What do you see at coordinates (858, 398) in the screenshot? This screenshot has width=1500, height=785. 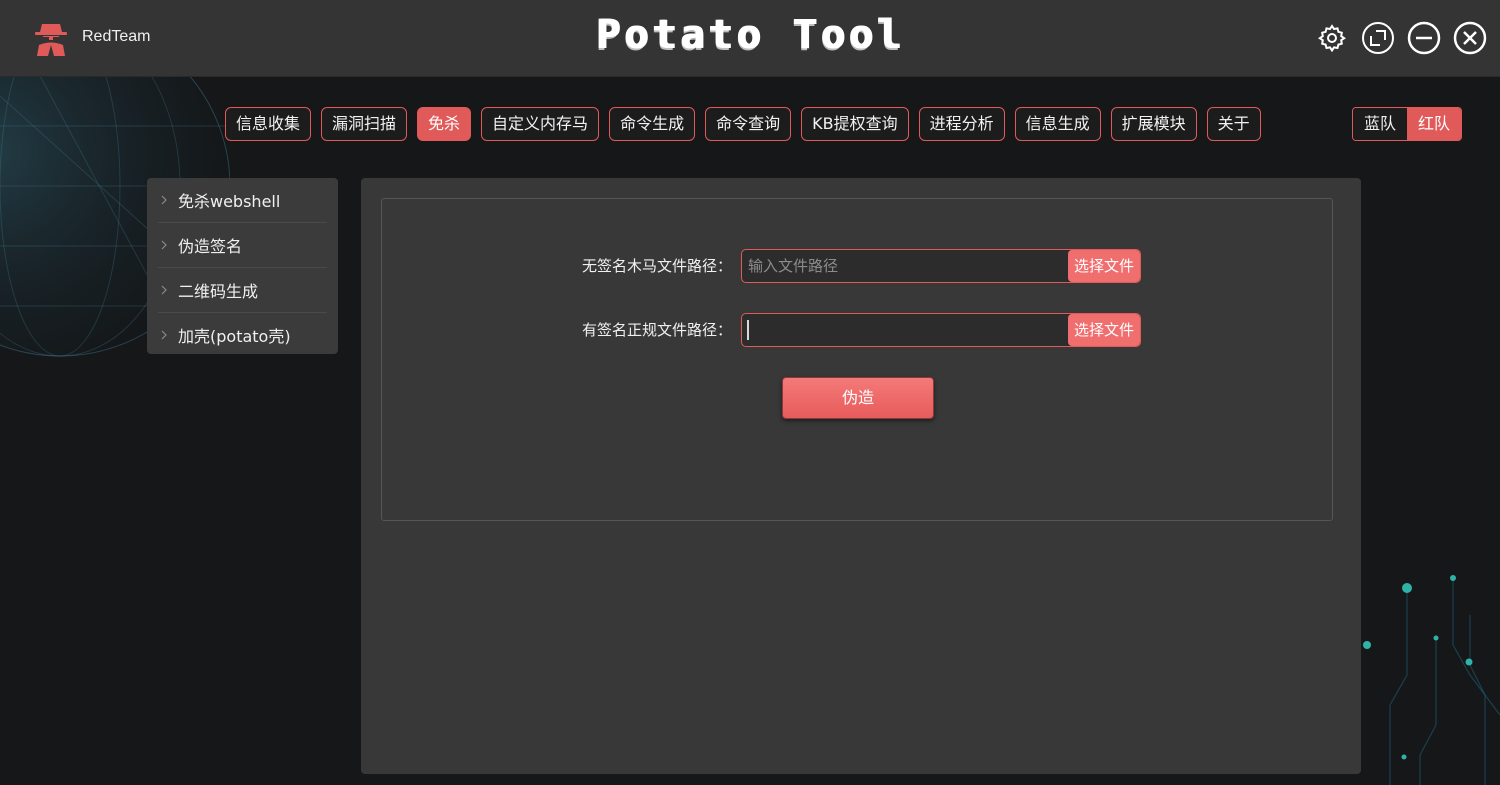 I see `forge-button: 伪造` at bounding box center [858, 398].